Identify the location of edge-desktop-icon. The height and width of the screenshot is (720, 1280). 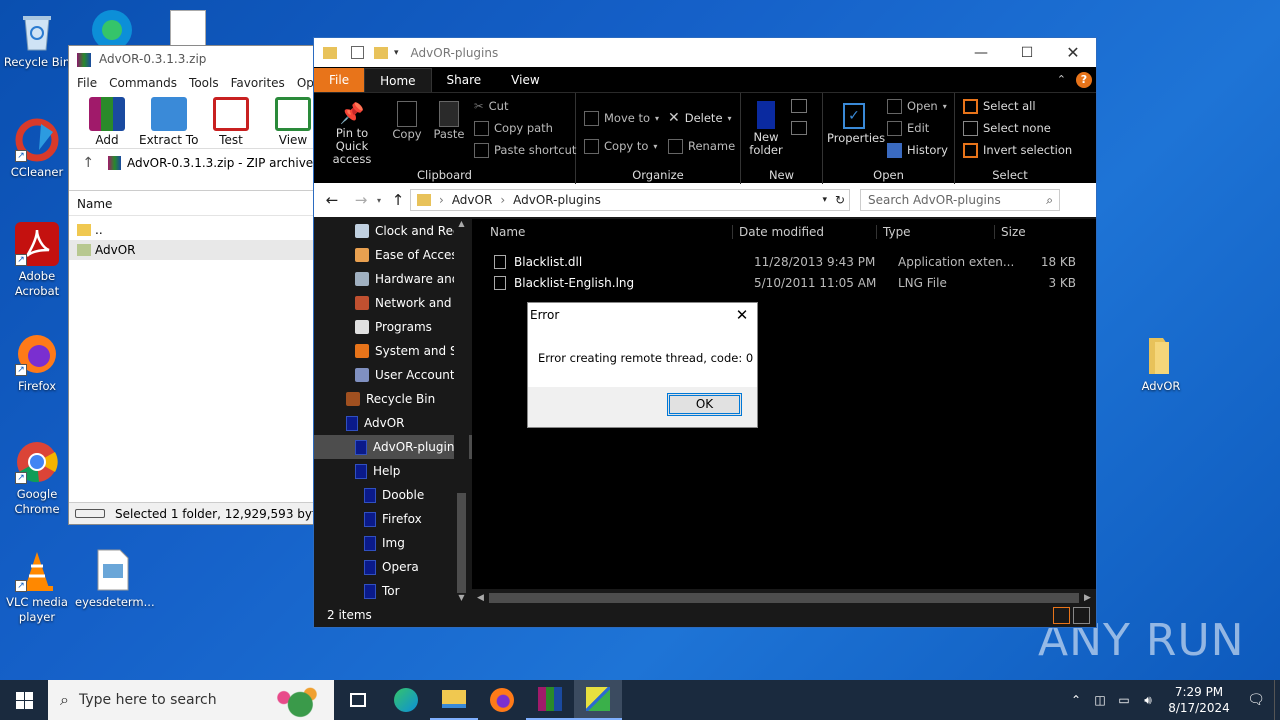
(112, 27).